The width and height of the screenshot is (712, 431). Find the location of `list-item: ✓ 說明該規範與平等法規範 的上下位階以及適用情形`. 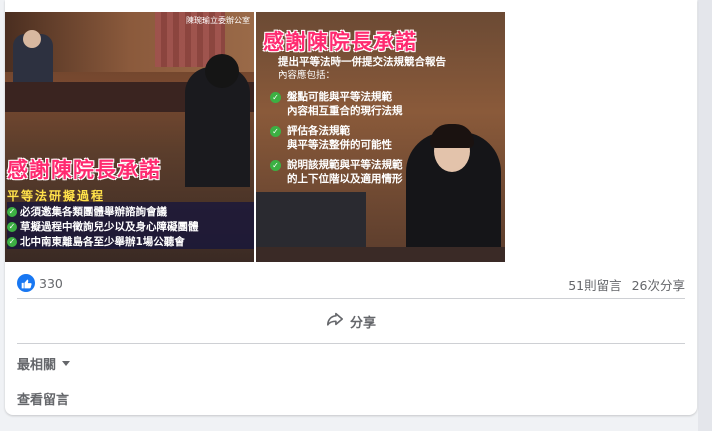

list-item: ✓ 說明該規範與平等法規範 的上下位階以及適用情形 is located at coordinates (380, 172).